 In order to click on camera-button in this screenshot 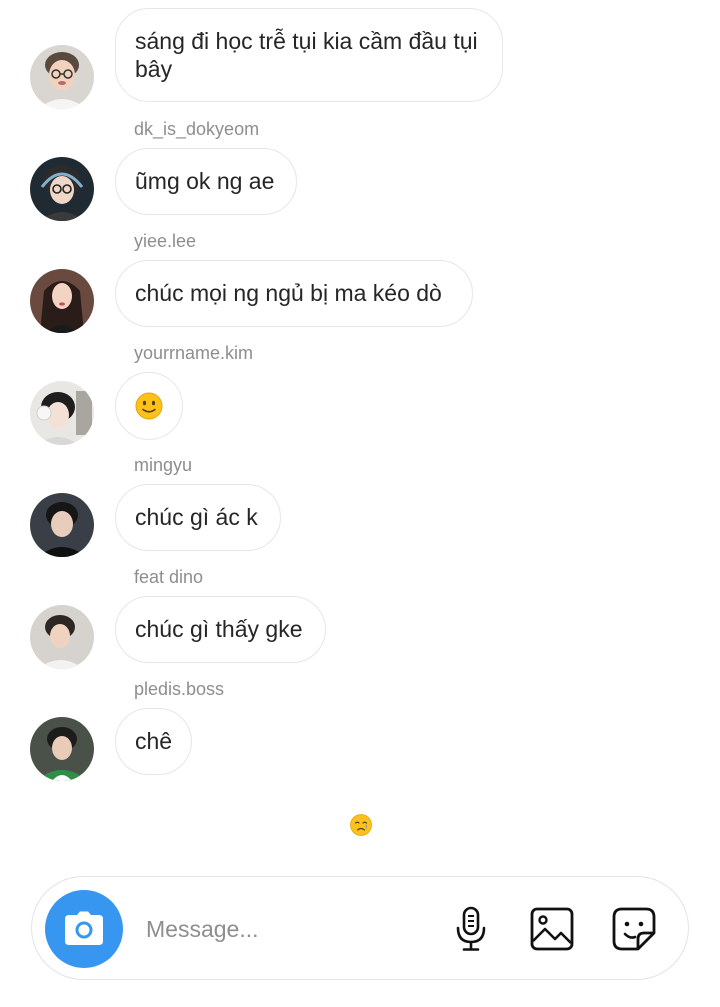, I will do `click(84, 929)`.